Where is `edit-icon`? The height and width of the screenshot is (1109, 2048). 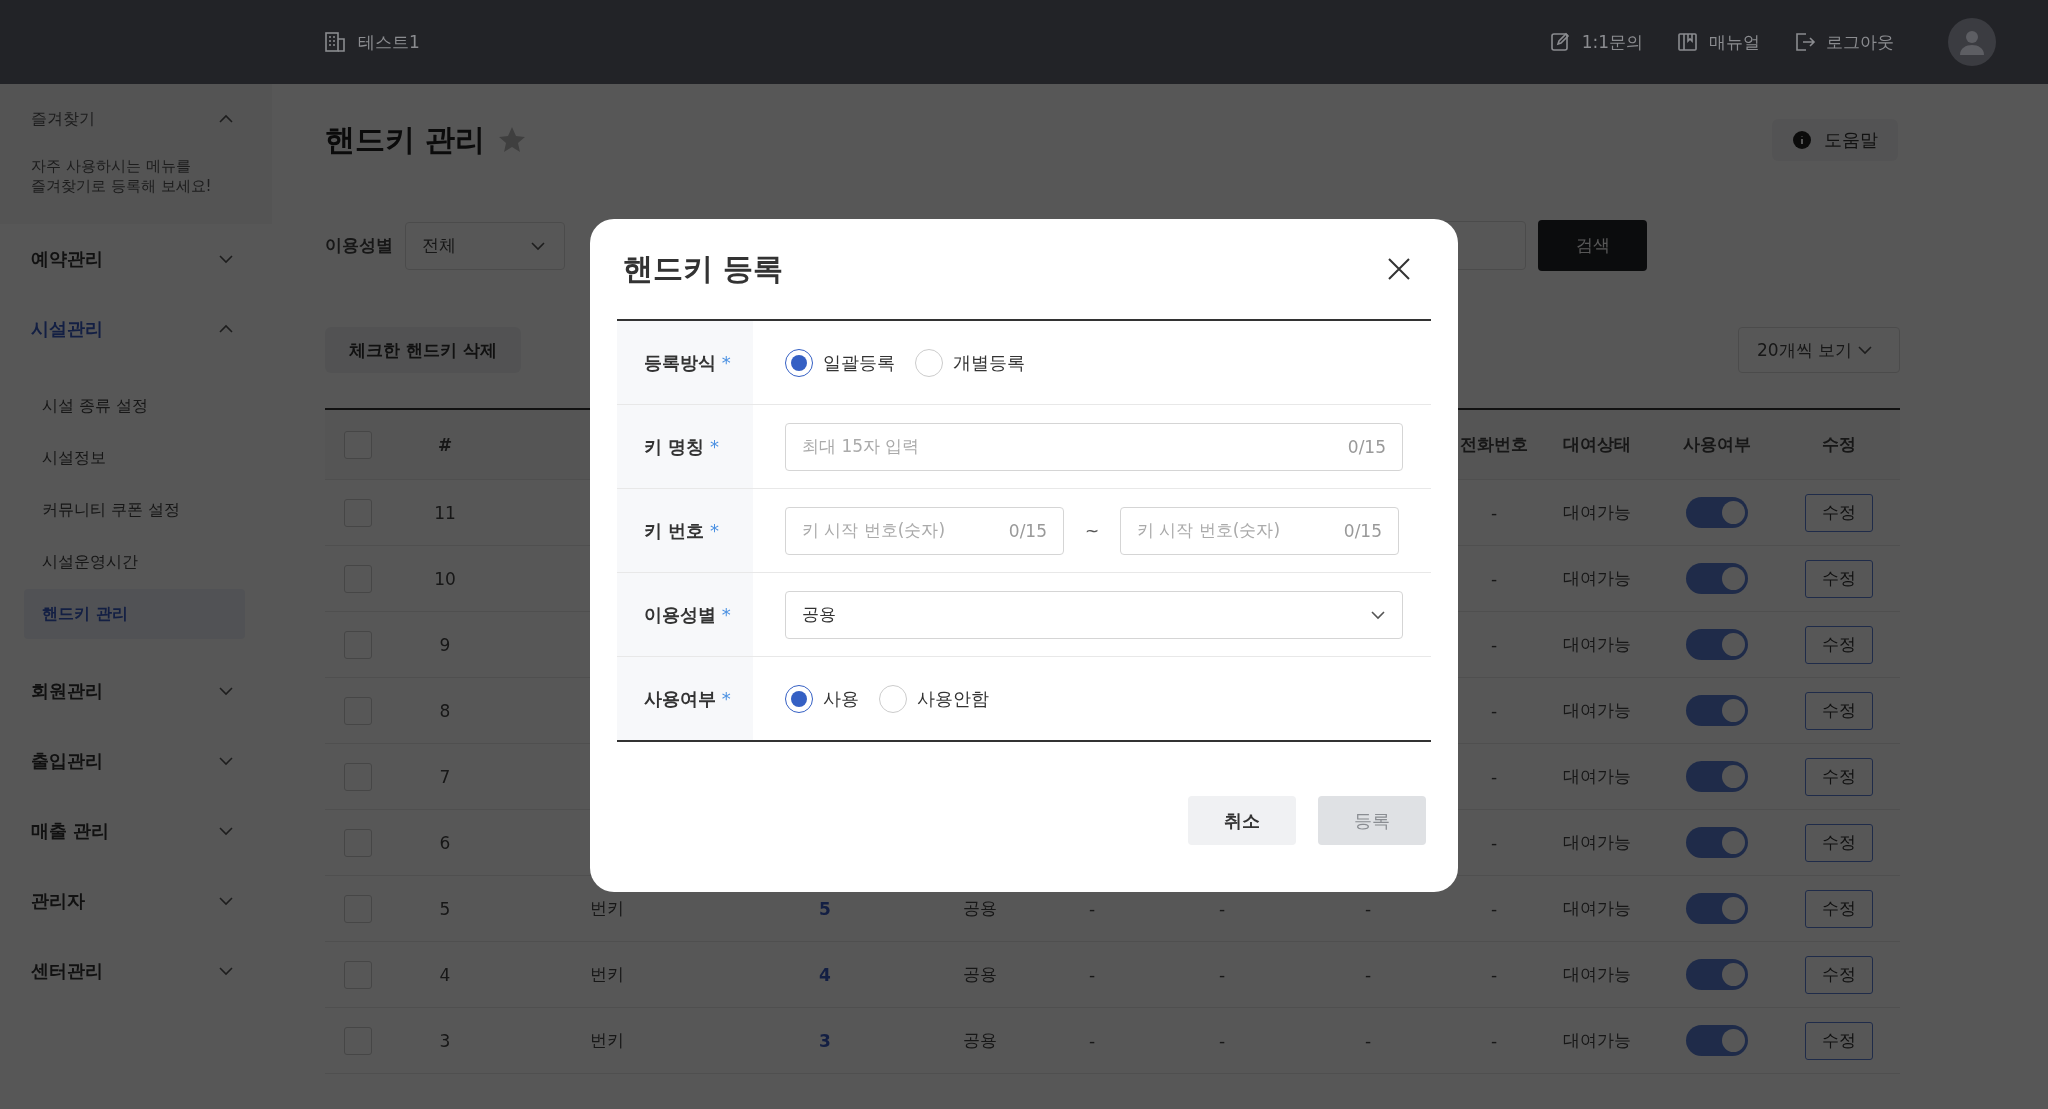 edit-icon is located at coordinates (1560, 42).